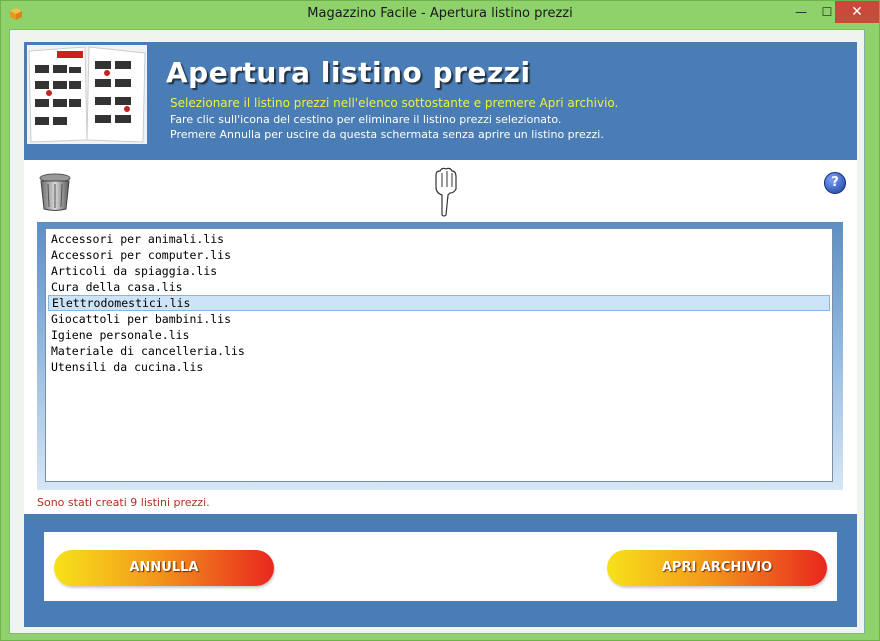  Describe the element at coordinates (801, 12) in the screenshot. I see `minimize-button: —` at that location.